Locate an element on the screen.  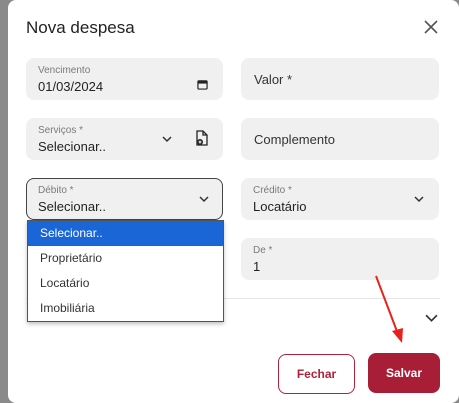
vencimento-value: 01/03/2024 is located at coordinates (70, 86).